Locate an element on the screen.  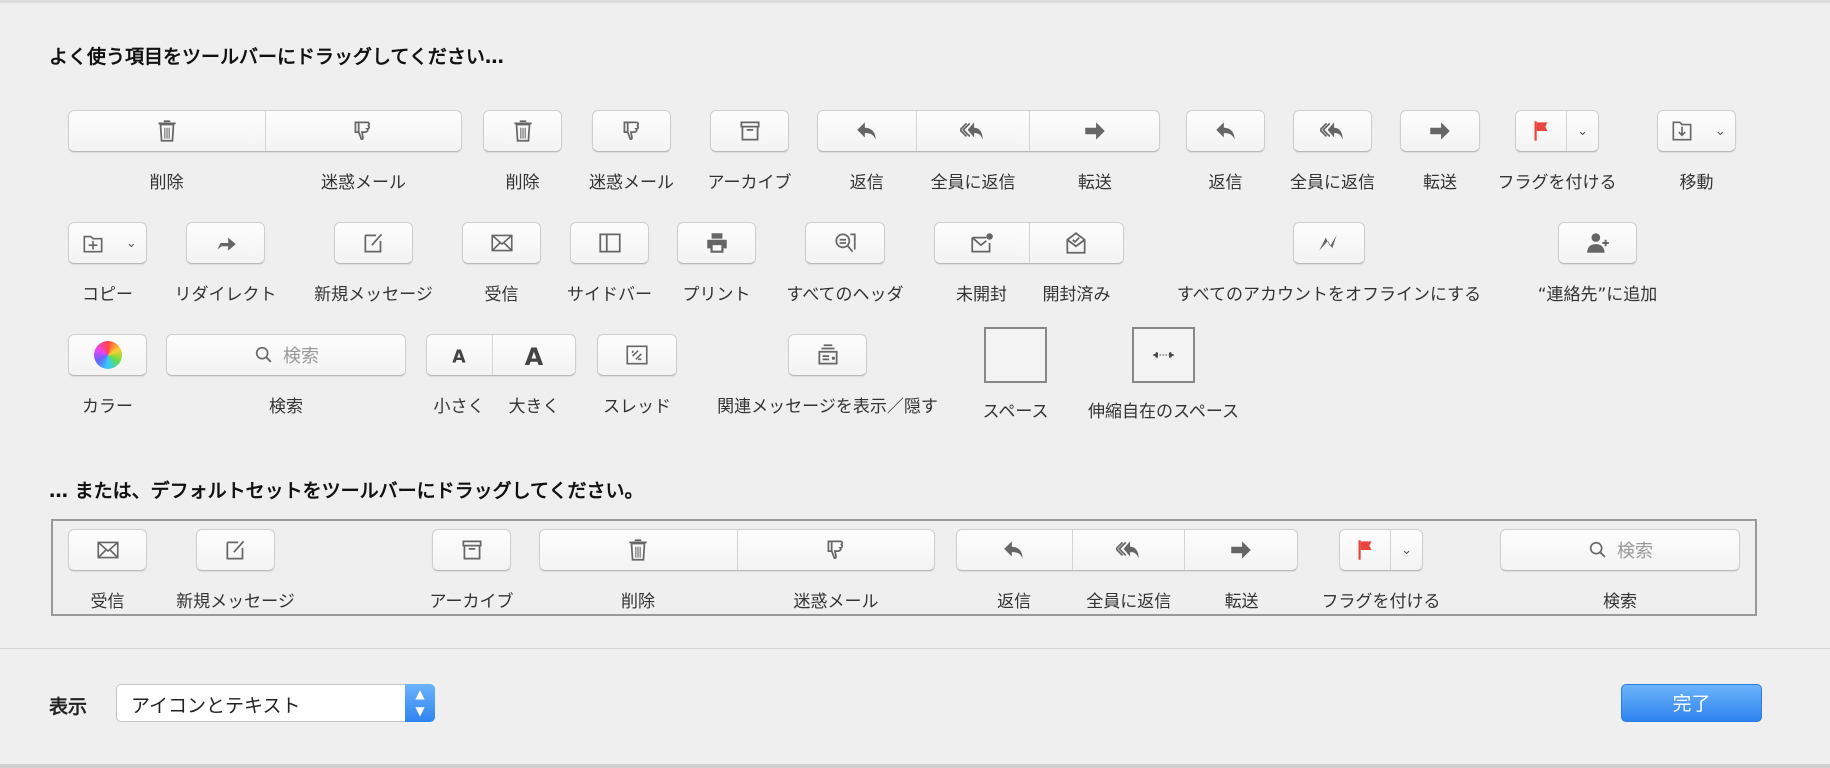
toolbar-item-redirect is located at coordinates (225, 243).